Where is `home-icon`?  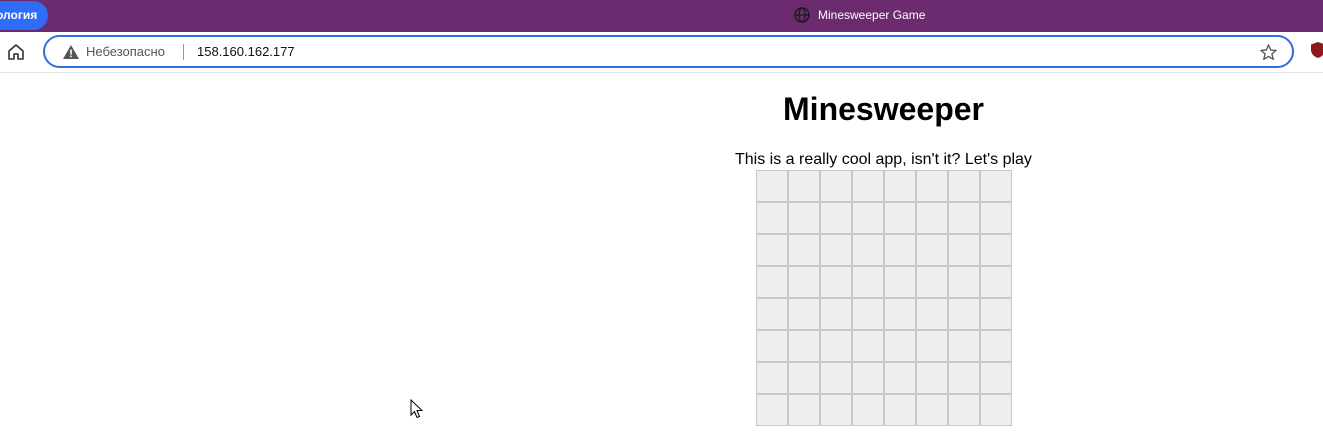 home-icon is located at coordinates (16, 52).